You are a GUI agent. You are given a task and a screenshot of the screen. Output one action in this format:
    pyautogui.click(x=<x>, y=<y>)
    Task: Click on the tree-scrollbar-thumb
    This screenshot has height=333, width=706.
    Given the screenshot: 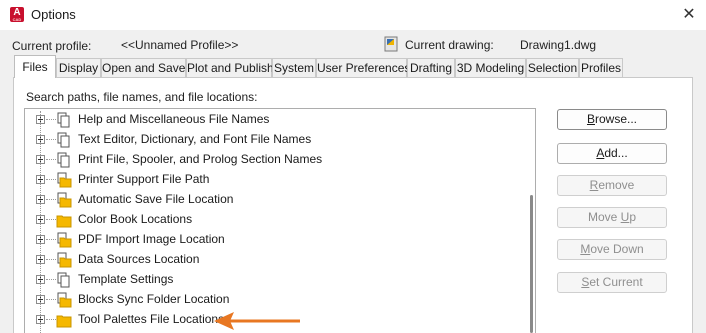 What is the action you would take?
    pyautogui.click(x=531, y=264)
    